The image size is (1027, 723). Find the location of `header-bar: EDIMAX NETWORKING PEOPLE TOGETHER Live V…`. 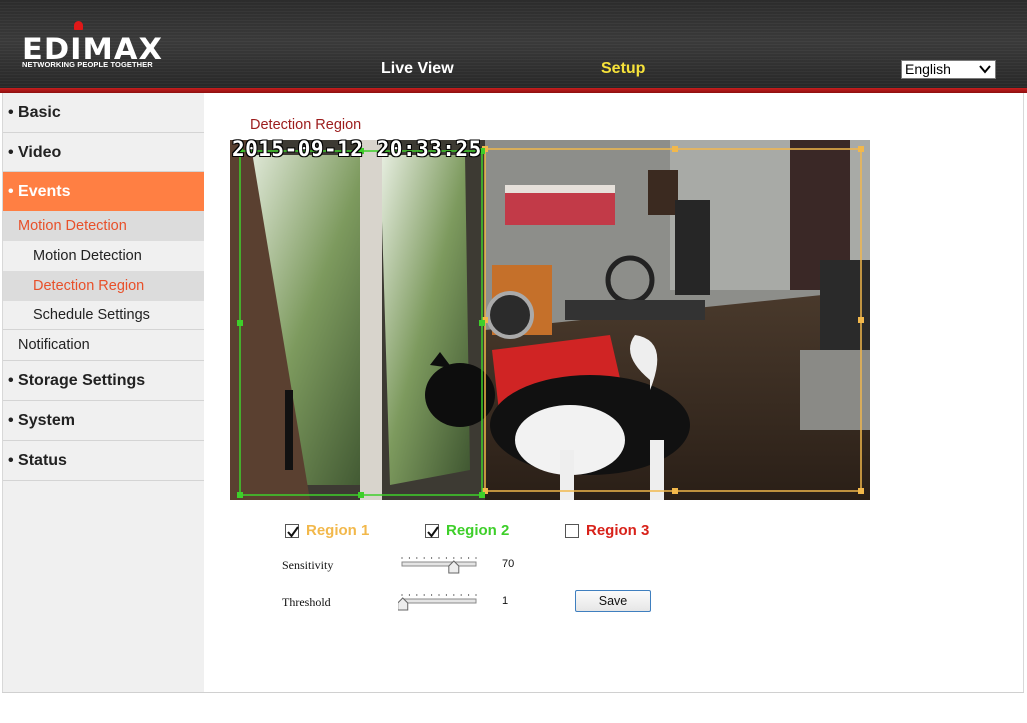

header-bar: EDIMAX NETWORKING PEOPLE TOGETHER Live V… is located at coordinates (513, 46).